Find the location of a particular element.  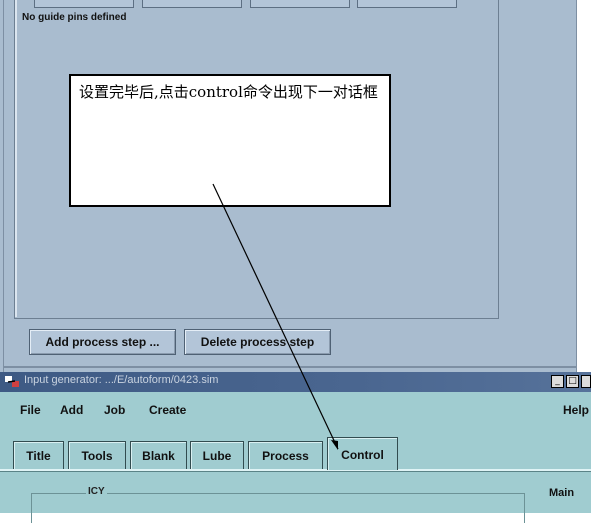

app-icon is located at coordinates (12, 381).